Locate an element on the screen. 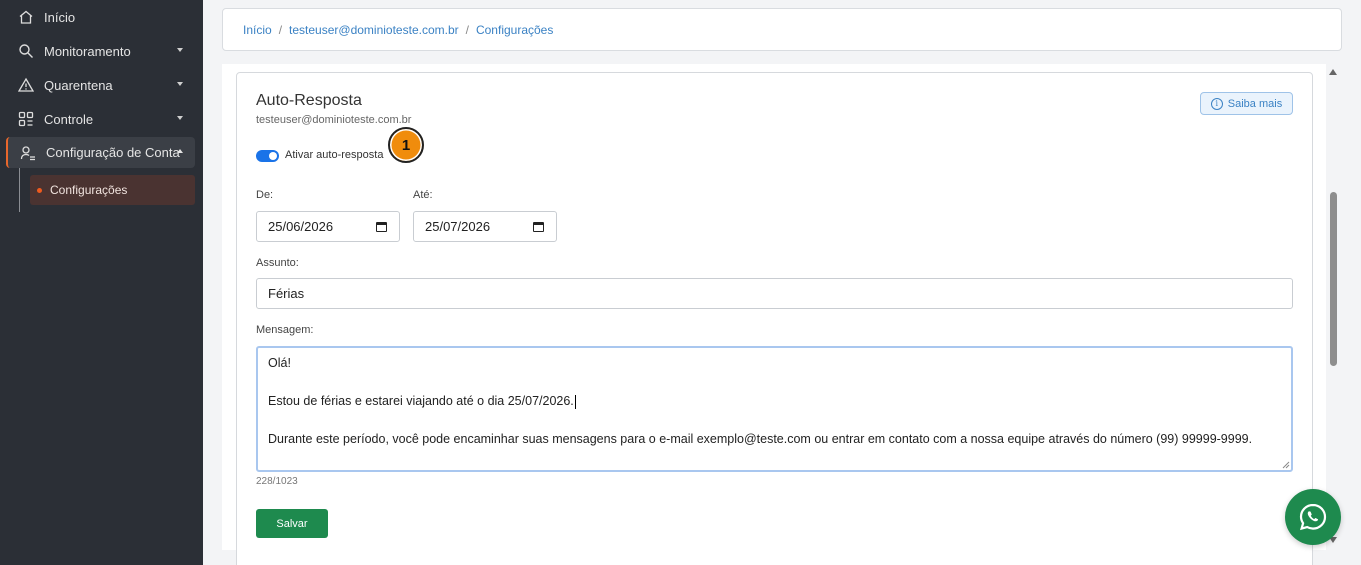 This screenshot has height=565, width=1361. home-icon is located at coordinates (26, 17).